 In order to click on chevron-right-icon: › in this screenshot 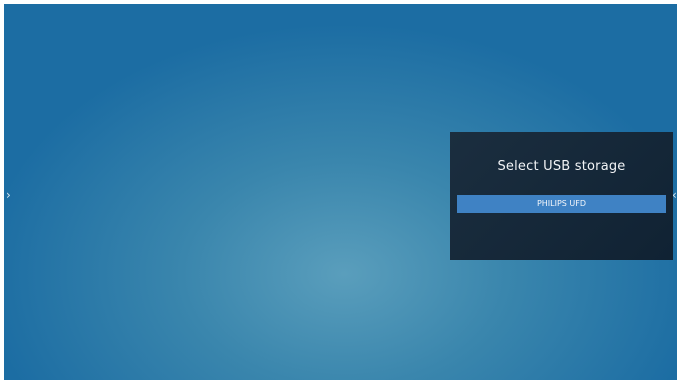, I will do `click(8, 195)`.